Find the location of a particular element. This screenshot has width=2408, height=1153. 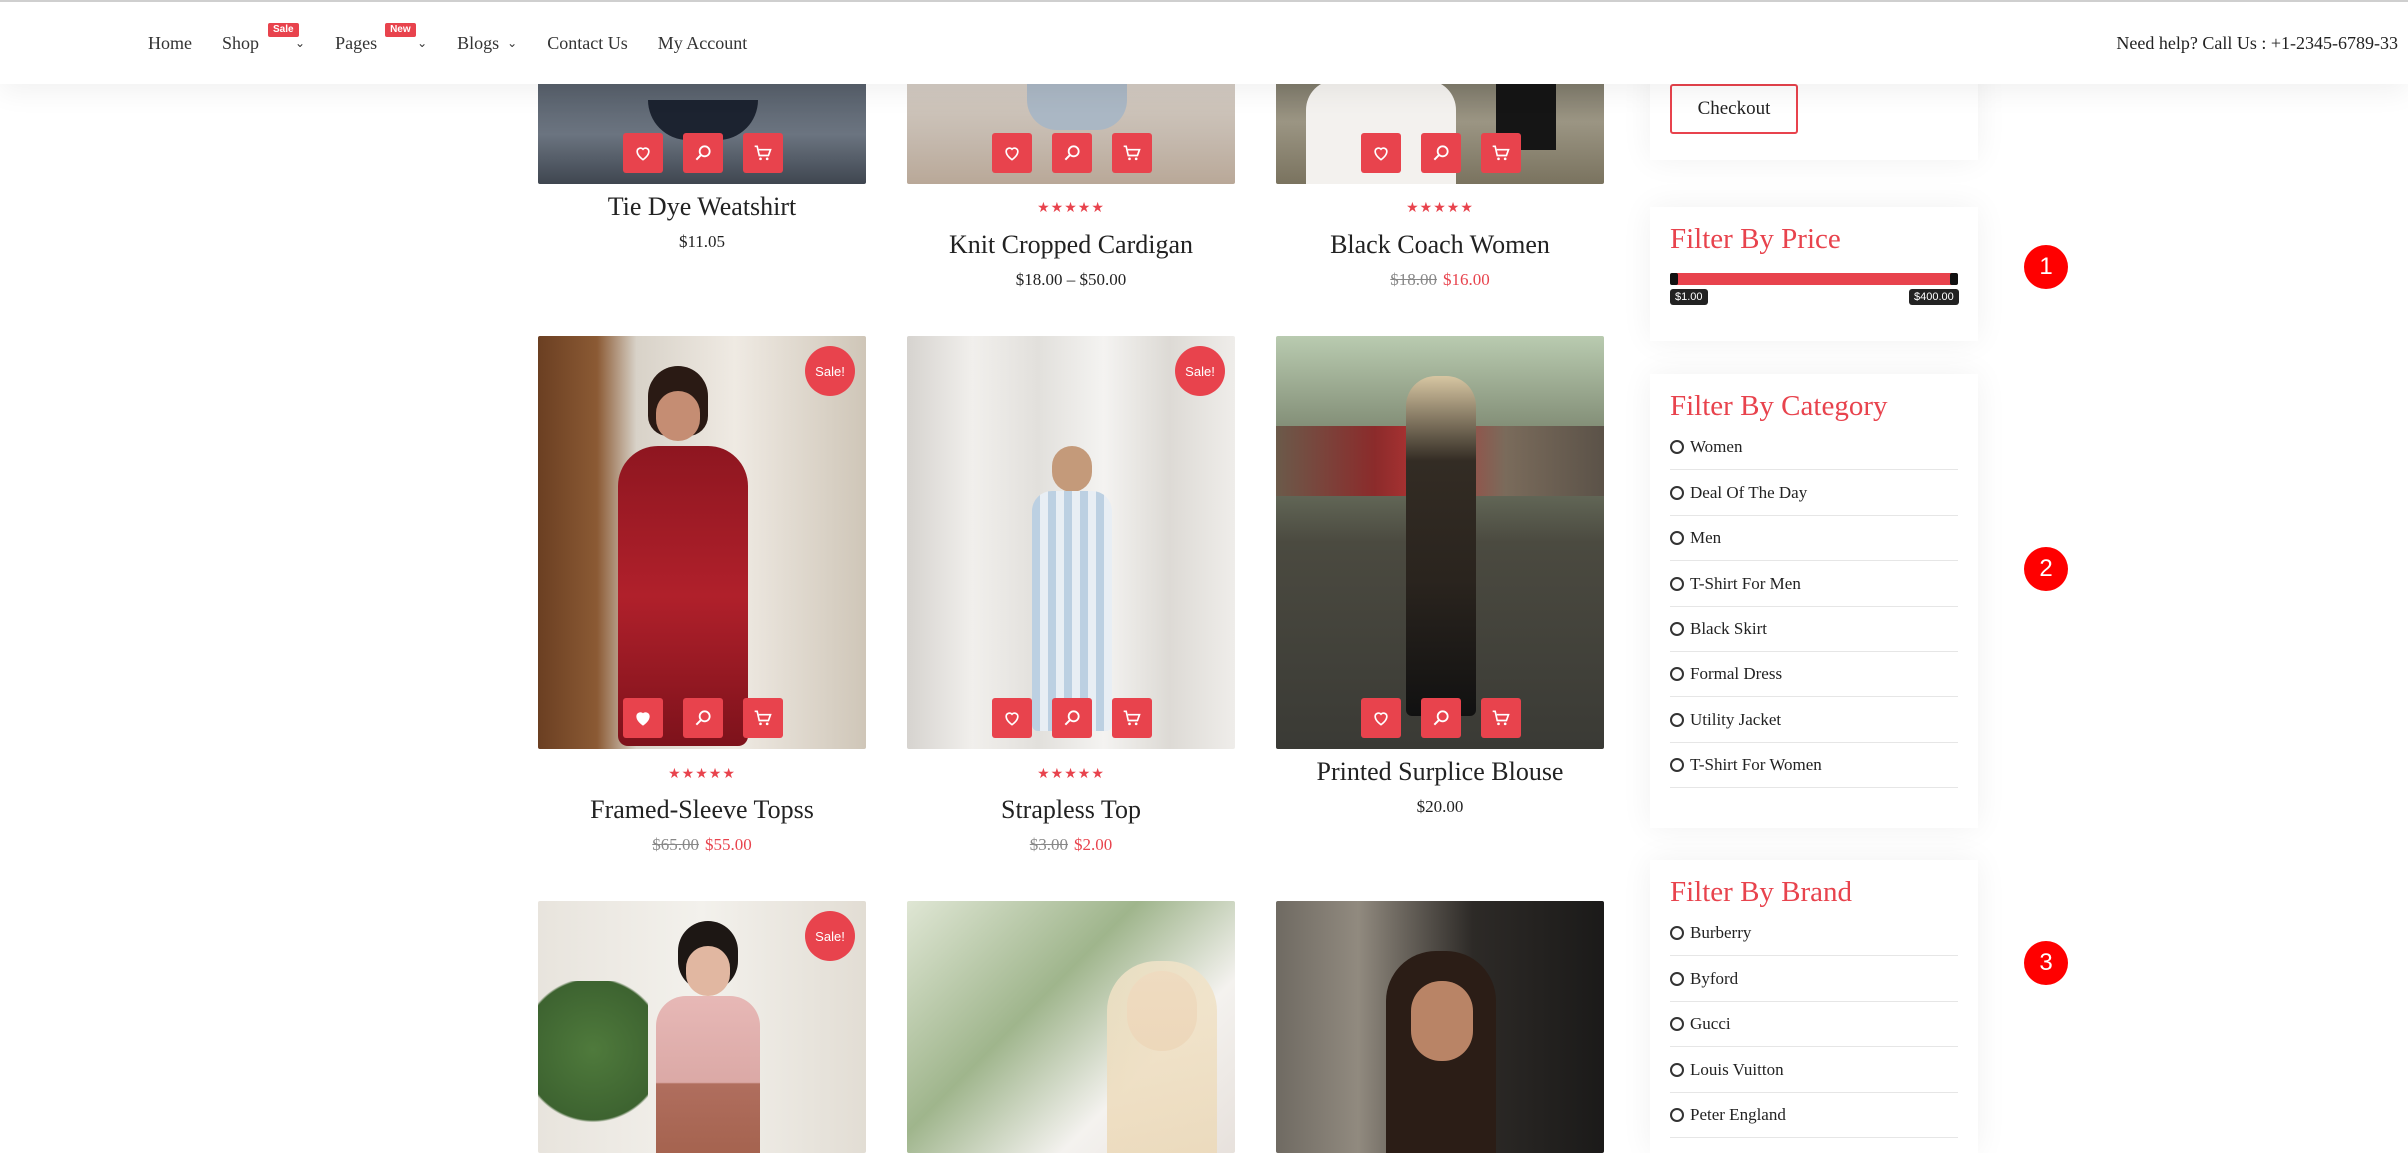

price-slider-track is located at coordinates (1814, 279).